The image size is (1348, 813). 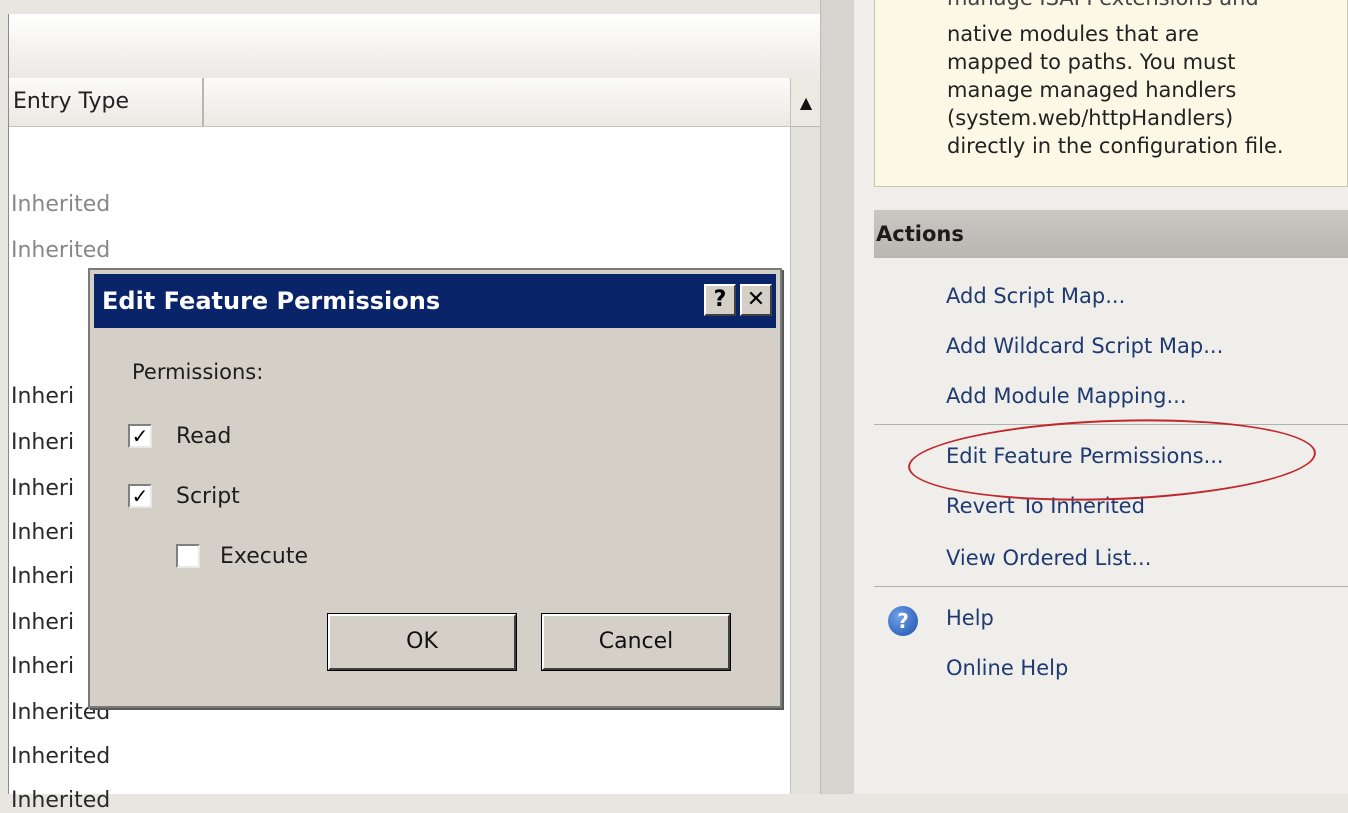 I want to click on grid-toolbar, so click(x=415, y=46).